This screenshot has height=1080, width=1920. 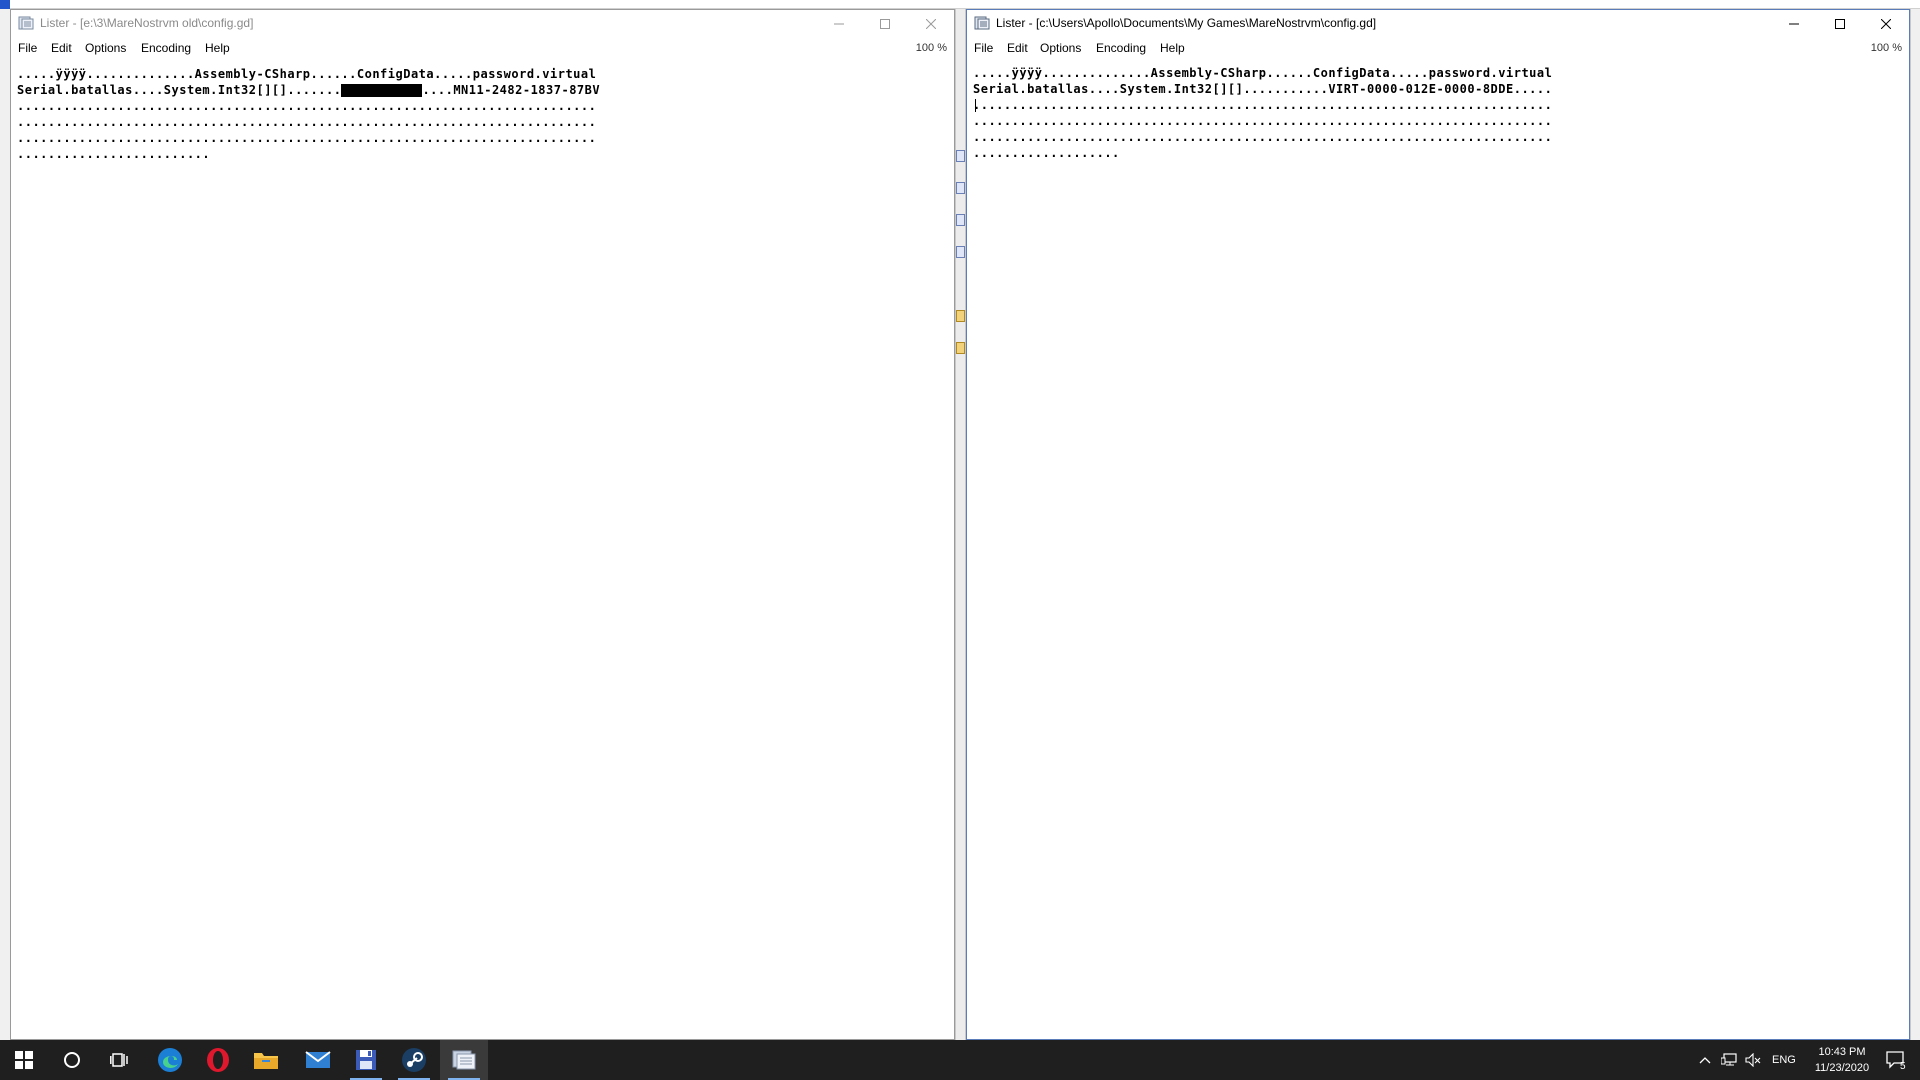 I want to click on cortana-search-button, so click(x=72, y=1060).